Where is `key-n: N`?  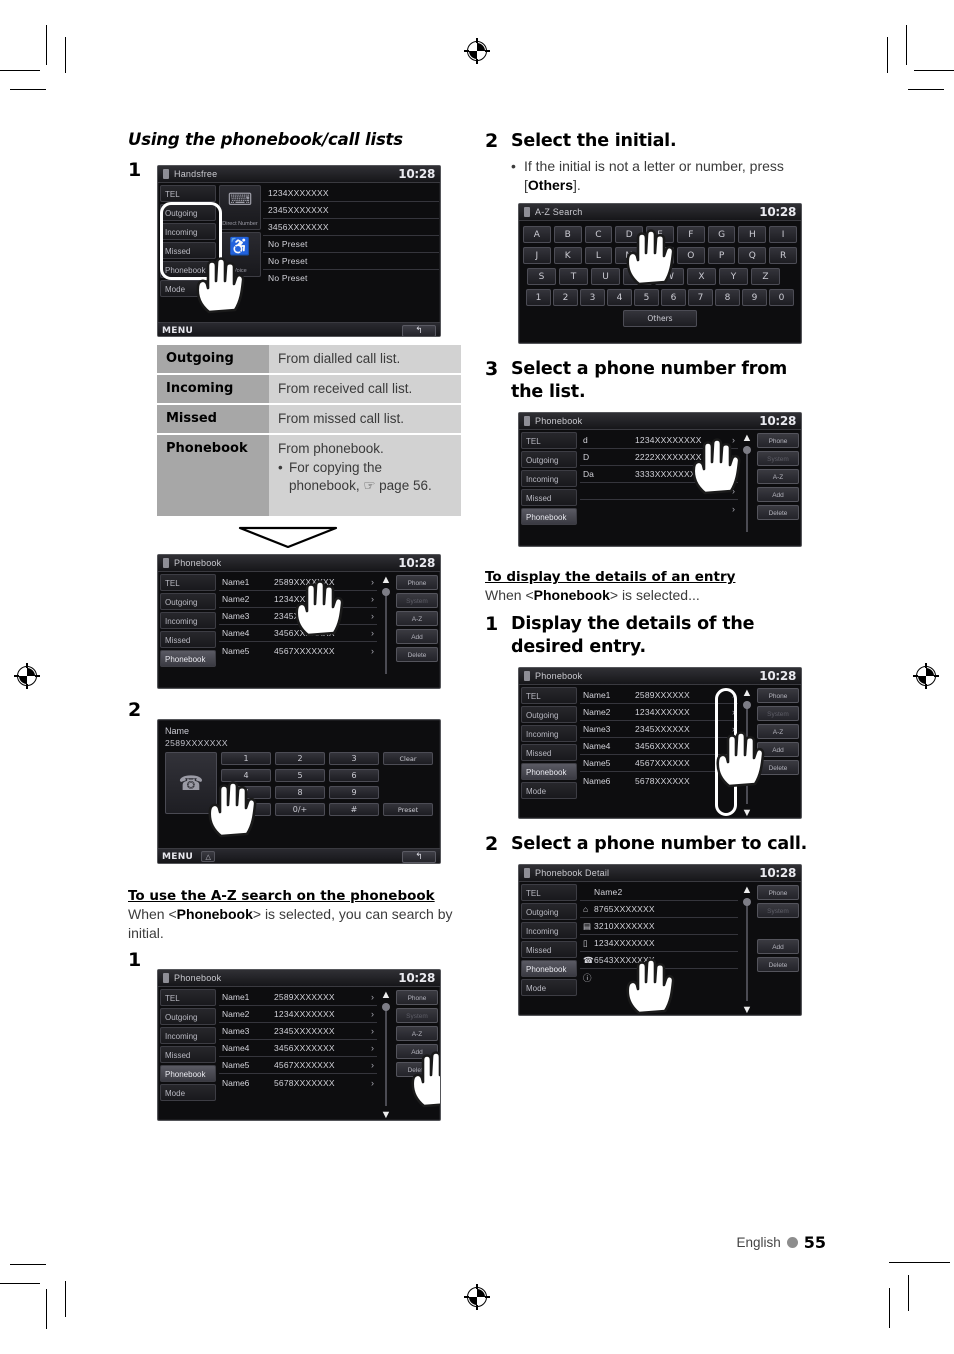 key-n: N is located at coordinates (660, 255).